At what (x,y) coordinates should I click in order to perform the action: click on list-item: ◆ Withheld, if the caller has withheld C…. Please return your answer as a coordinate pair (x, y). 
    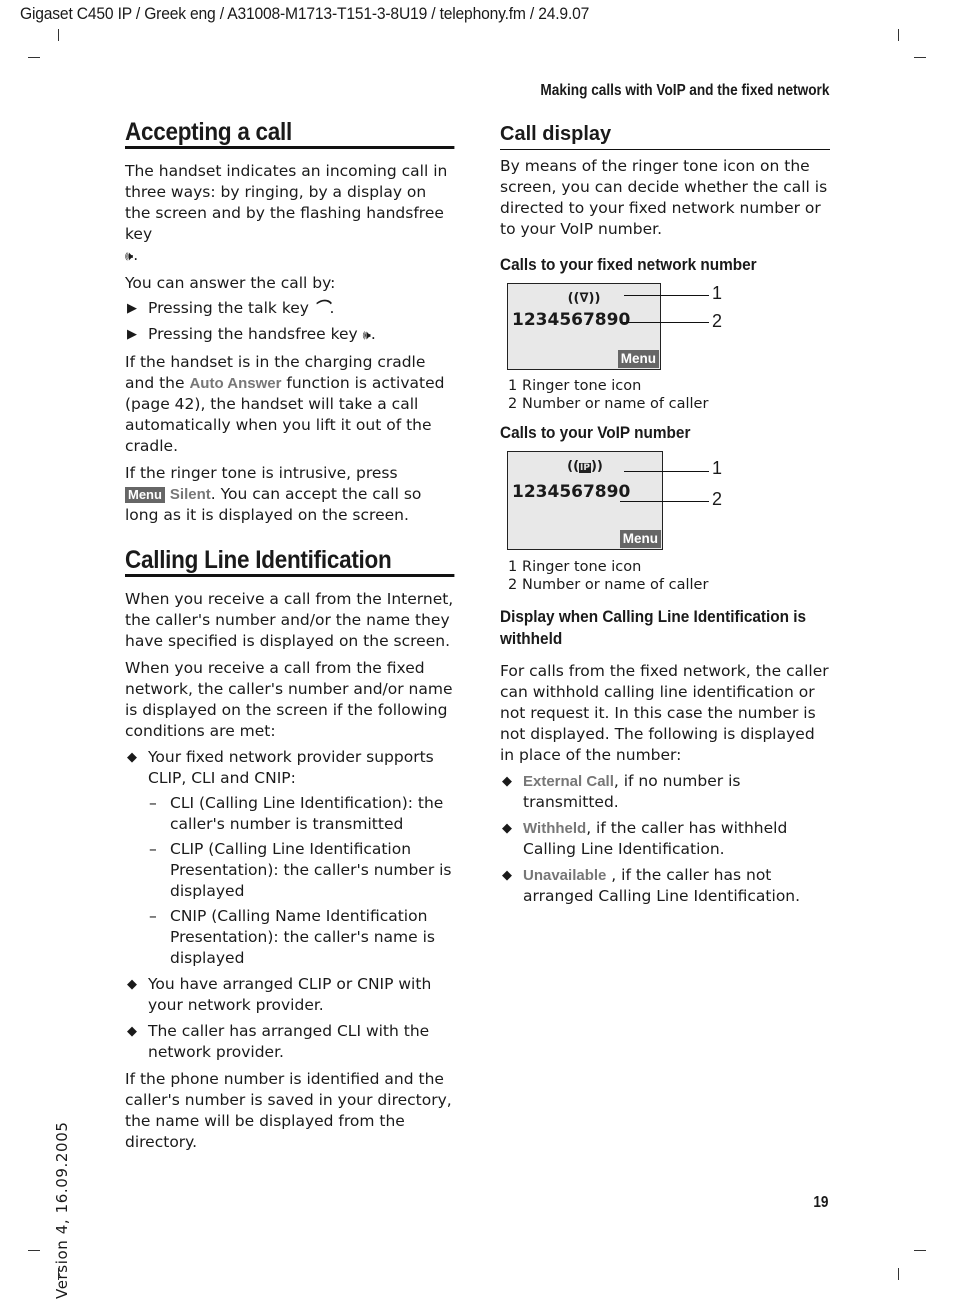
    Looking at the image, I should click on (665, 839).